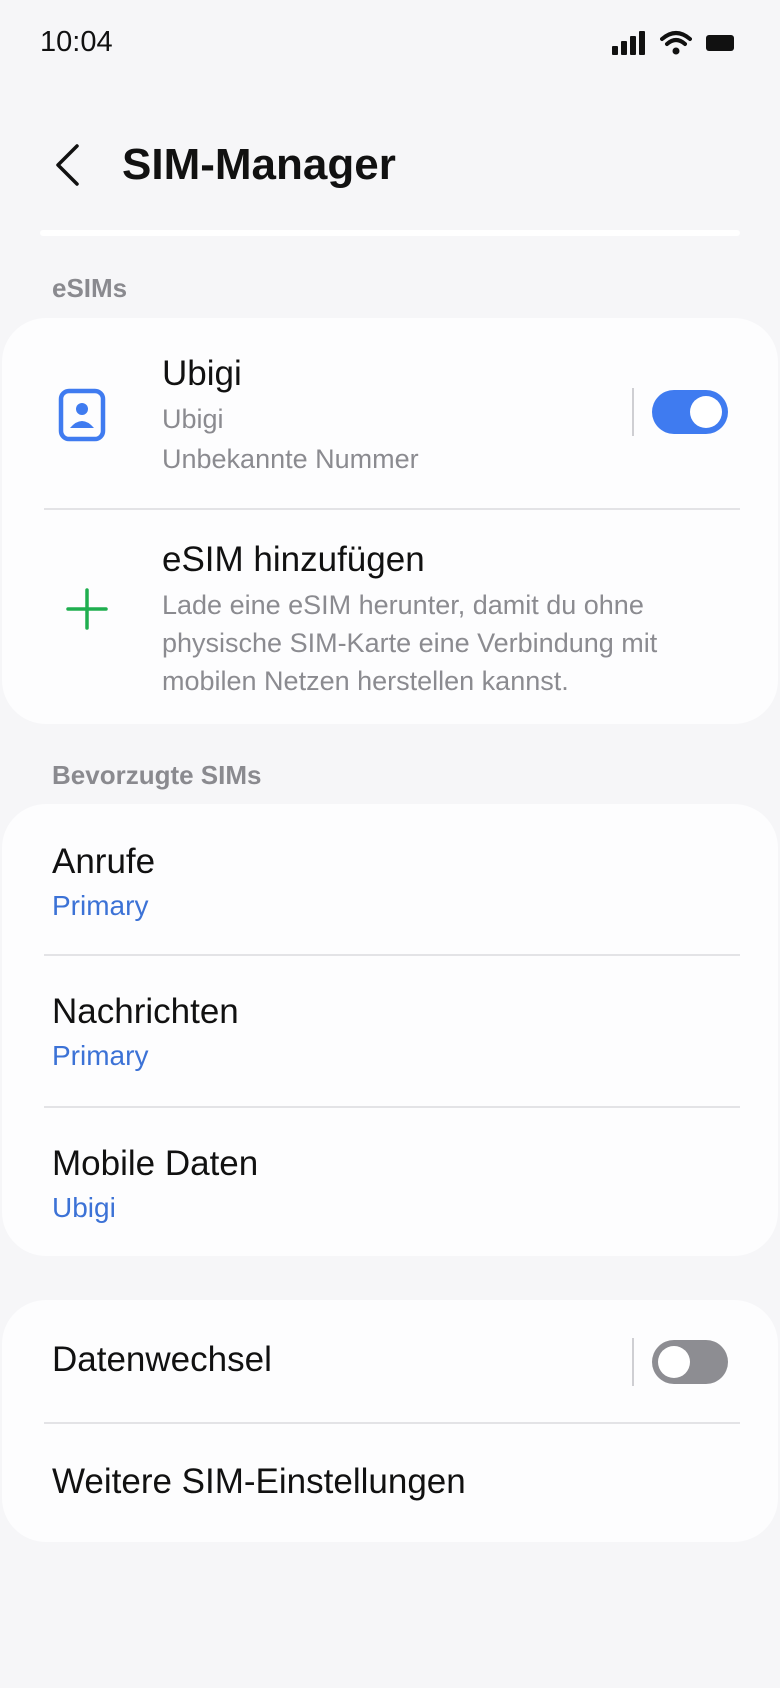 This screenshot has width=780, height=1688. I want to click on scroll-edge, so click(390, 233).